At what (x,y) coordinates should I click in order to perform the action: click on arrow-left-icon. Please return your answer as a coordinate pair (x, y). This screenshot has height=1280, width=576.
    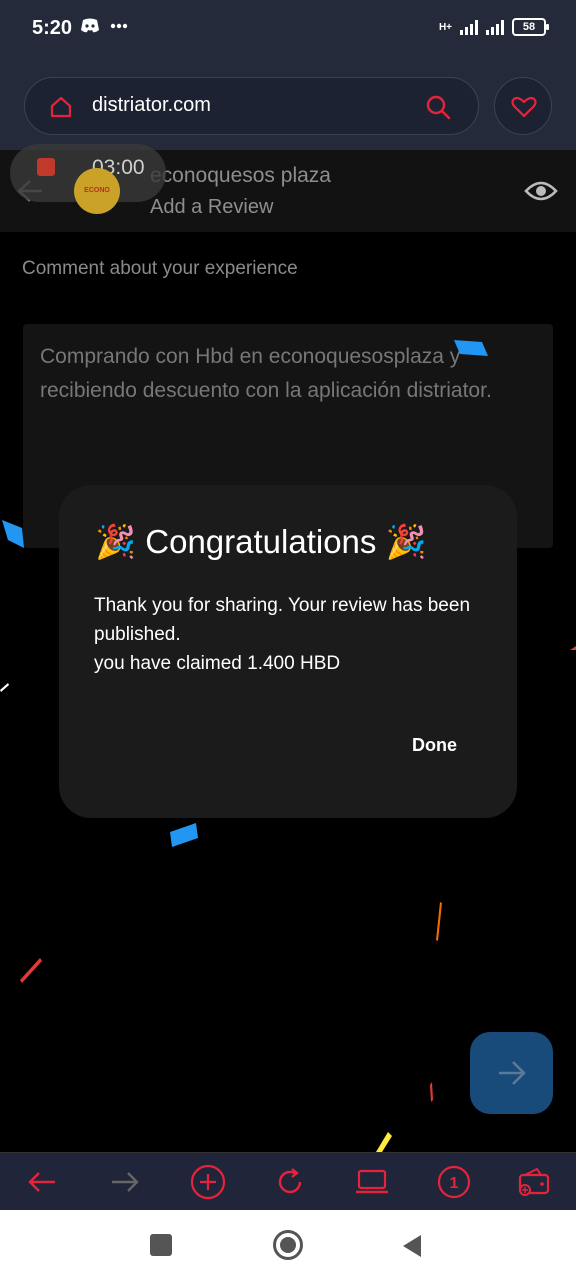
    Looking at the image, I should click on (41, 1182).